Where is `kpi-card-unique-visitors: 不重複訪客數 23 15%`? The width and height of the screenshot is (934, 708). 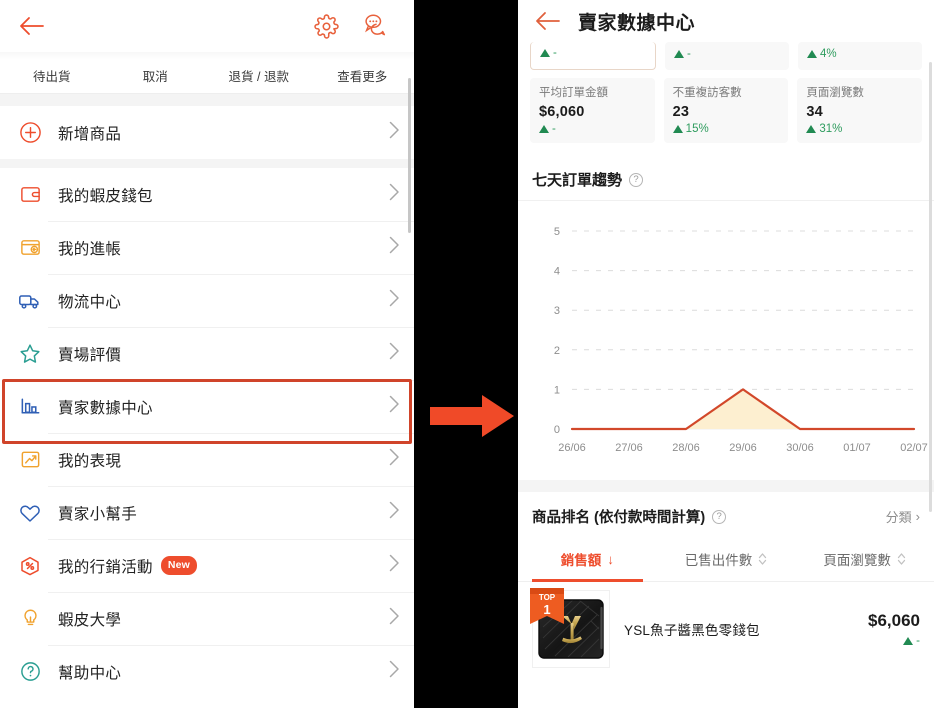 kpi-card-unique-visitors: 不重複訪客數 23 15% is located at coordinates (726, 111).